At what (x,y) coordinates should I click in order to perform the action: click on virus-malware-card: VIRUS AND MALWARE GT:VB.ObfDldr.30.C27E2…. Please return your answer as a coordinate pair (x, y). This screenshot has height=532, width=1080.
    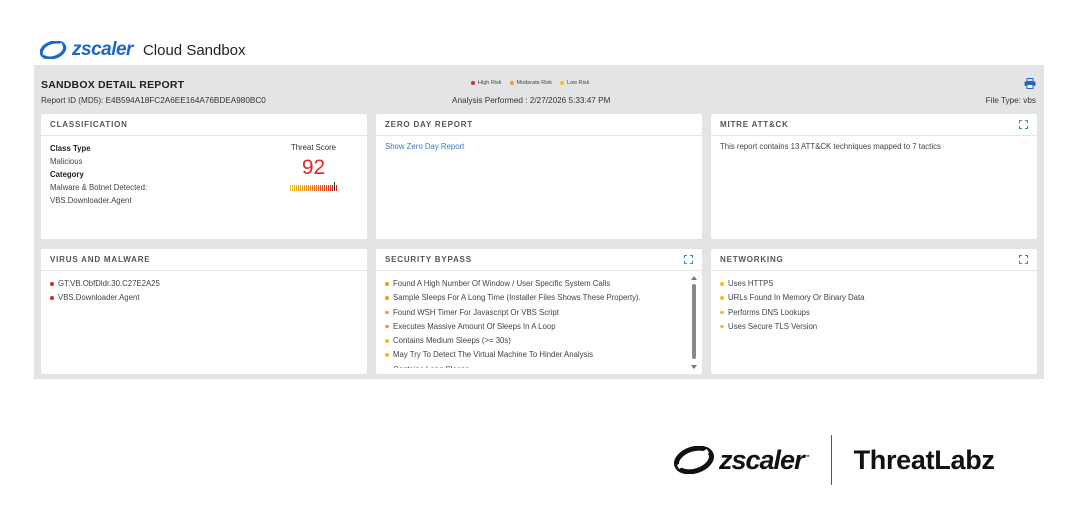
    Looking at the image, I should click on (204, 311).